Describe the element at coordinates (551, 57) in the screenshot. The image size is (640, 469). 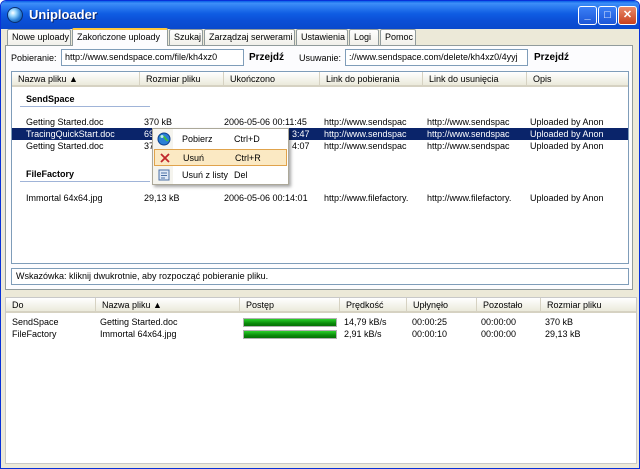
I see `delete-go-button: Przejdź` at that location.